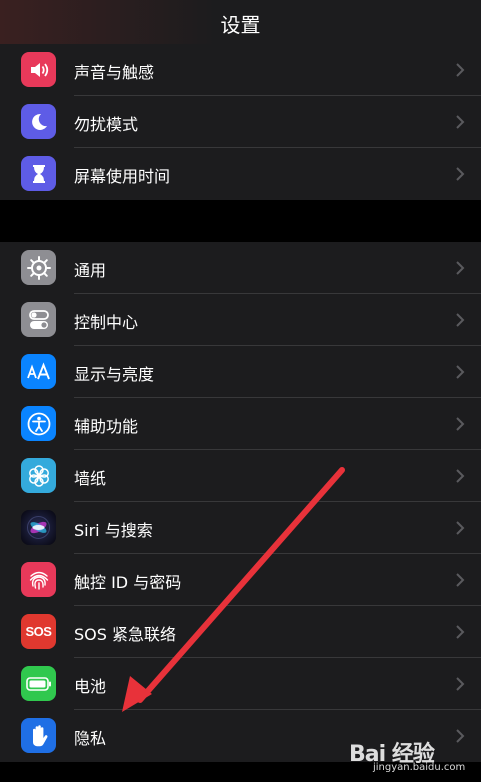 Image resolution: width=481 pixels, height=782 pixels. Describe the element at coordinates (240, 70) in the screenshot. I see `settings-row-sounds: 声音与触感` at that location.